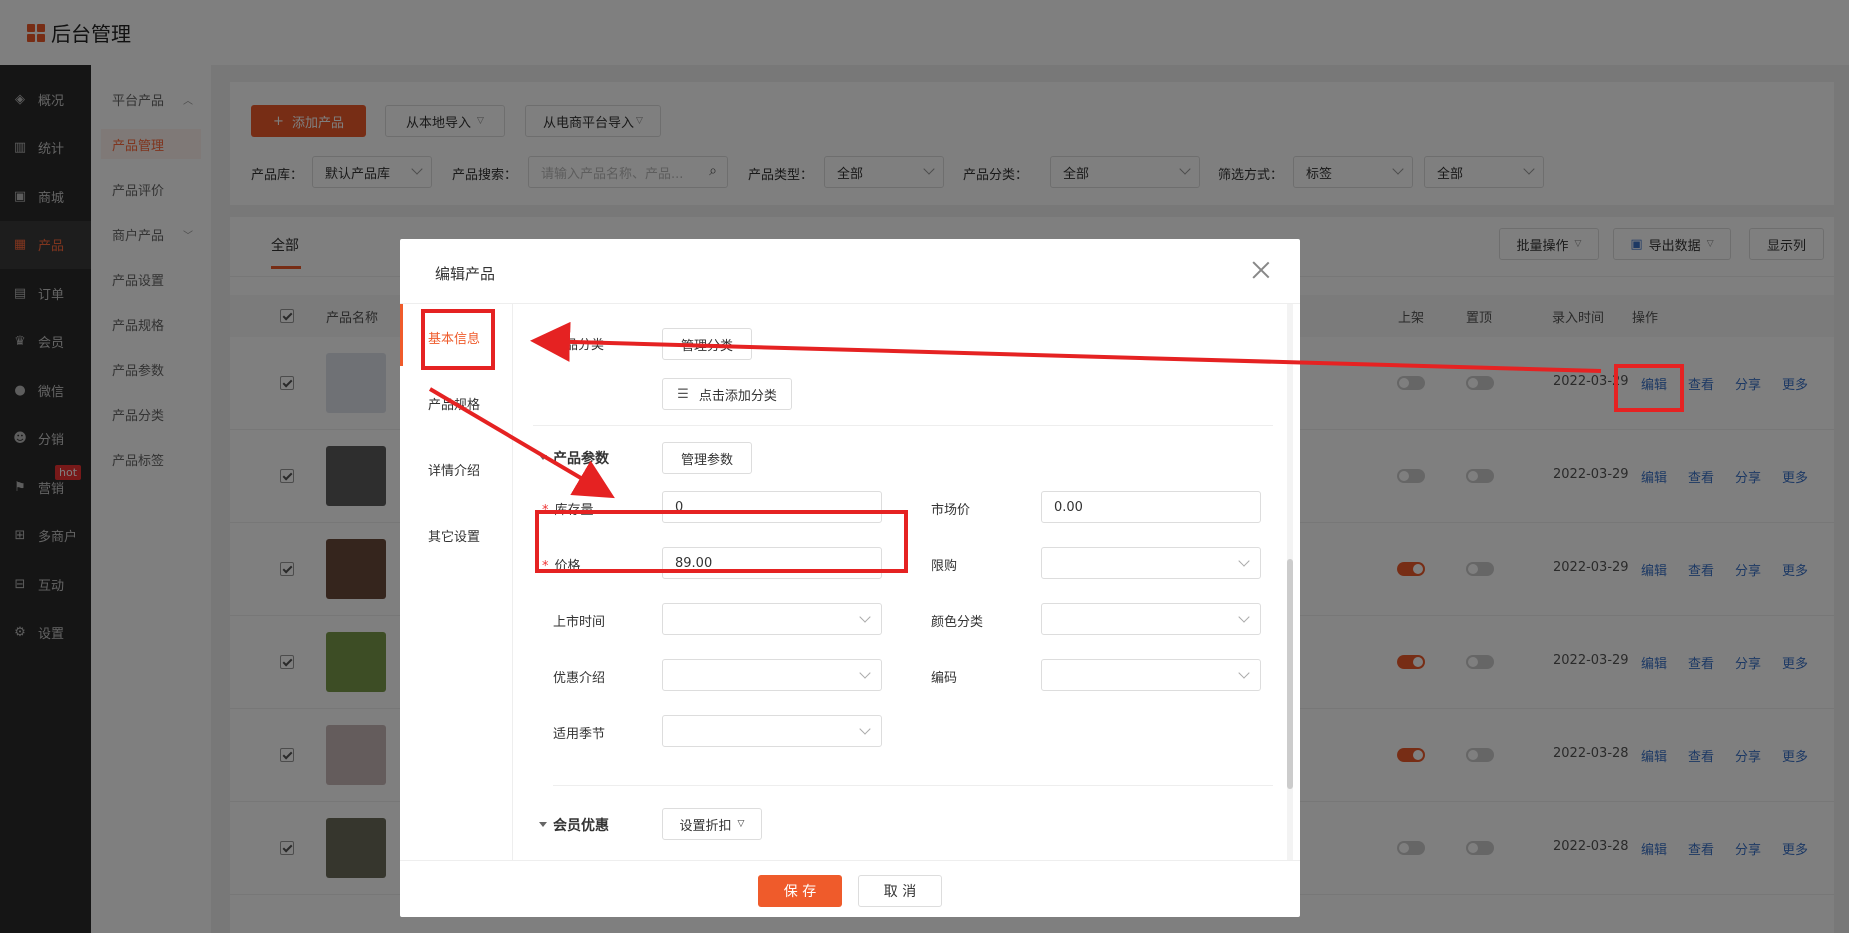 The width and height of the screenshot is (1849, 933). Describe the element at coordinates (1290, 674) in the screenshot. I see `dialog-scroll-thumb` at that location.